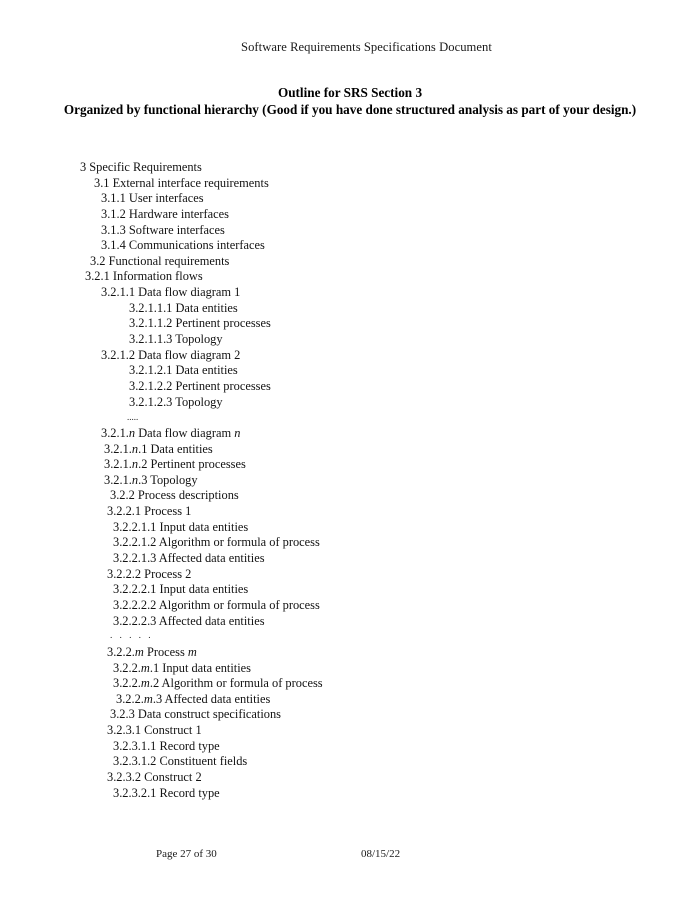 The height and width of the screenshot is (900, 695). What do you see at coordinates (193, 698) in the screenshot?
I see `outline-item: 3.2.2.m.3 Affected data entities` at bounding box center [193, 698].